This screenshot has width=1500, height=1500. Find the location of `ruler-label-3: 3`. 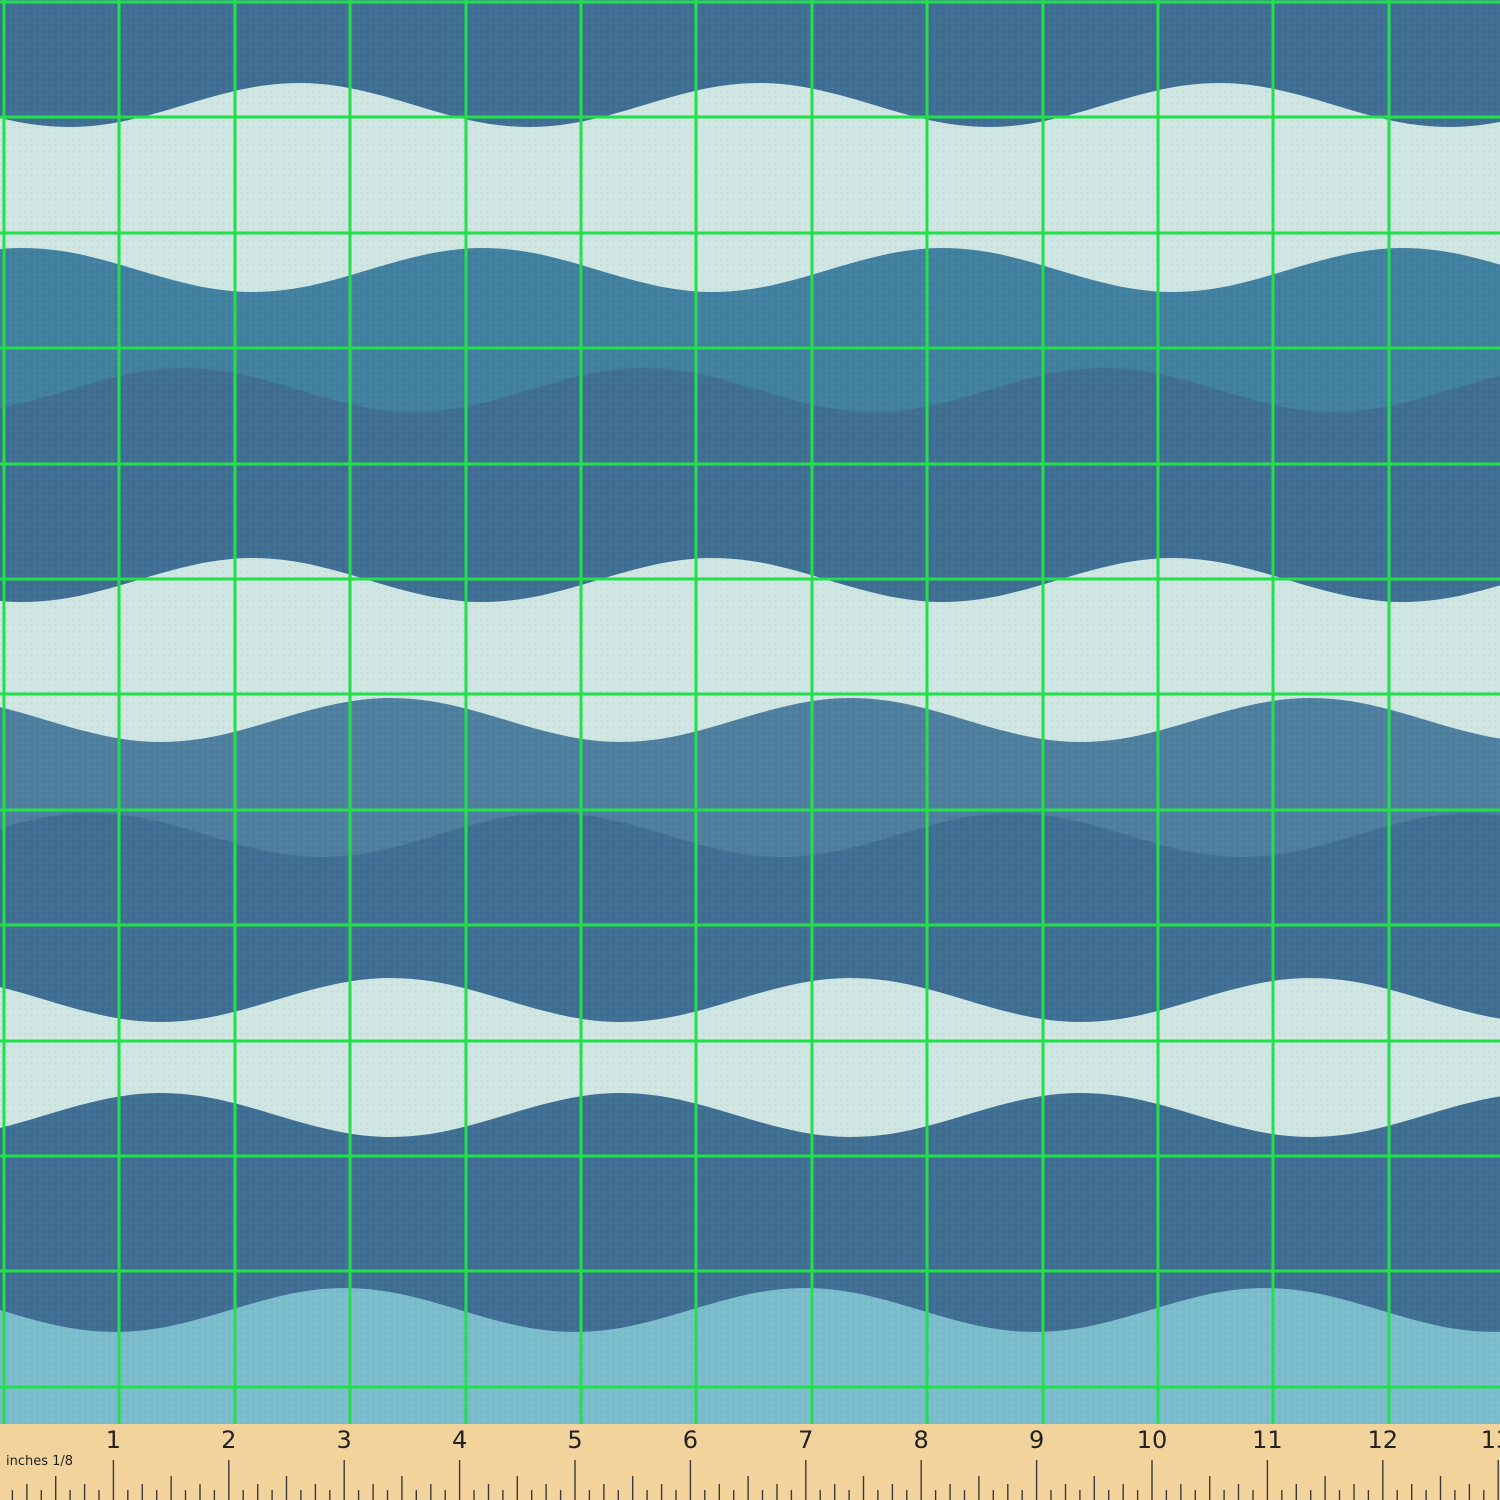

ruler-label-3: 3 is located at coordinates (344, 1440).